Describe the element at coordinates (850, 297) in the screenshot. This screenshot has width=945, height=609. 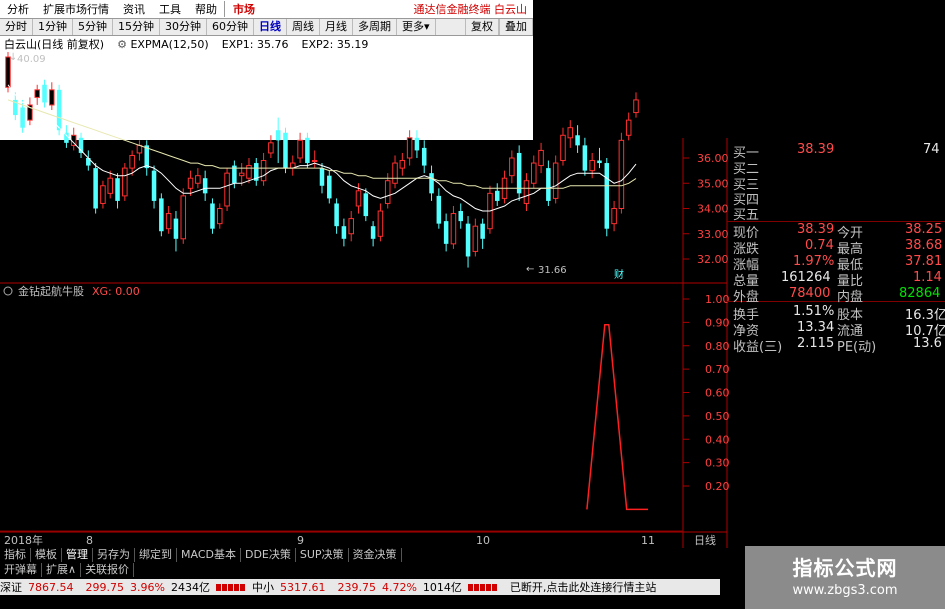
I see `inner-label: 内盘` at that location.